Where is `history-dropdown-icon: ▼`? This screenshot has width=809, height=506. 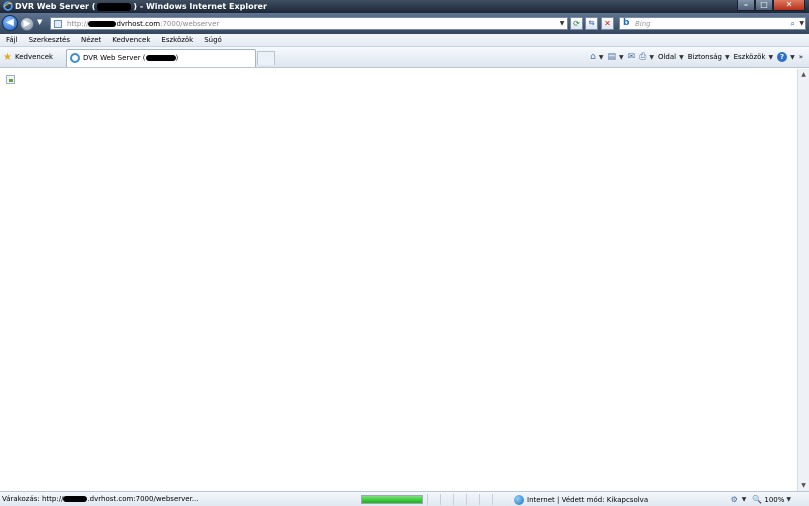 history-dropdown-icon: ▼ is located at coordinates (39, 22).